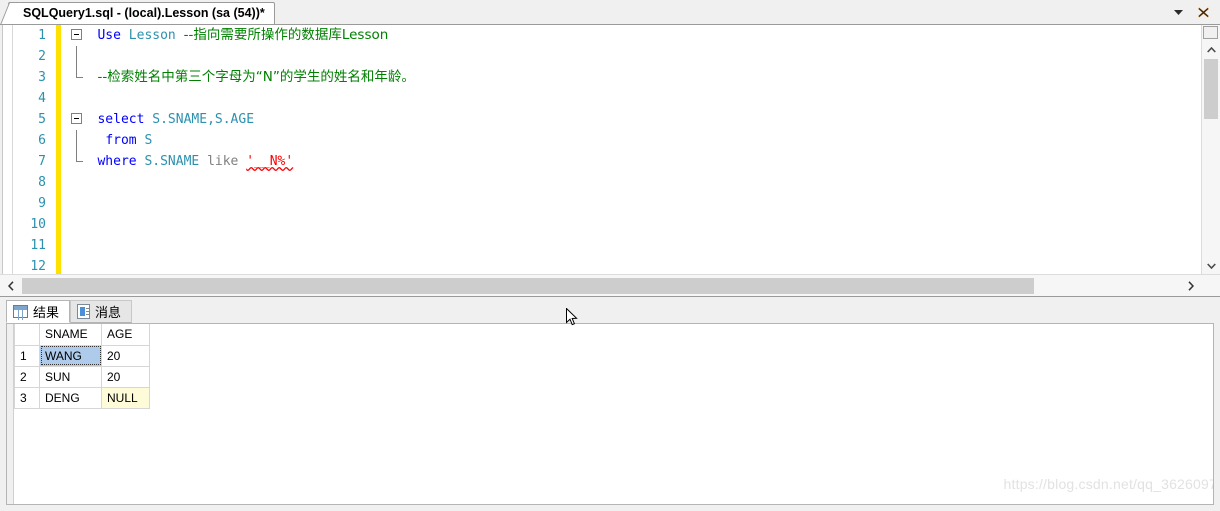 The image size is (1220, 511). What do you see at coordinates (20, 311) in the screenshot?
I see `grid-icon` at bounding box center [20, 311].